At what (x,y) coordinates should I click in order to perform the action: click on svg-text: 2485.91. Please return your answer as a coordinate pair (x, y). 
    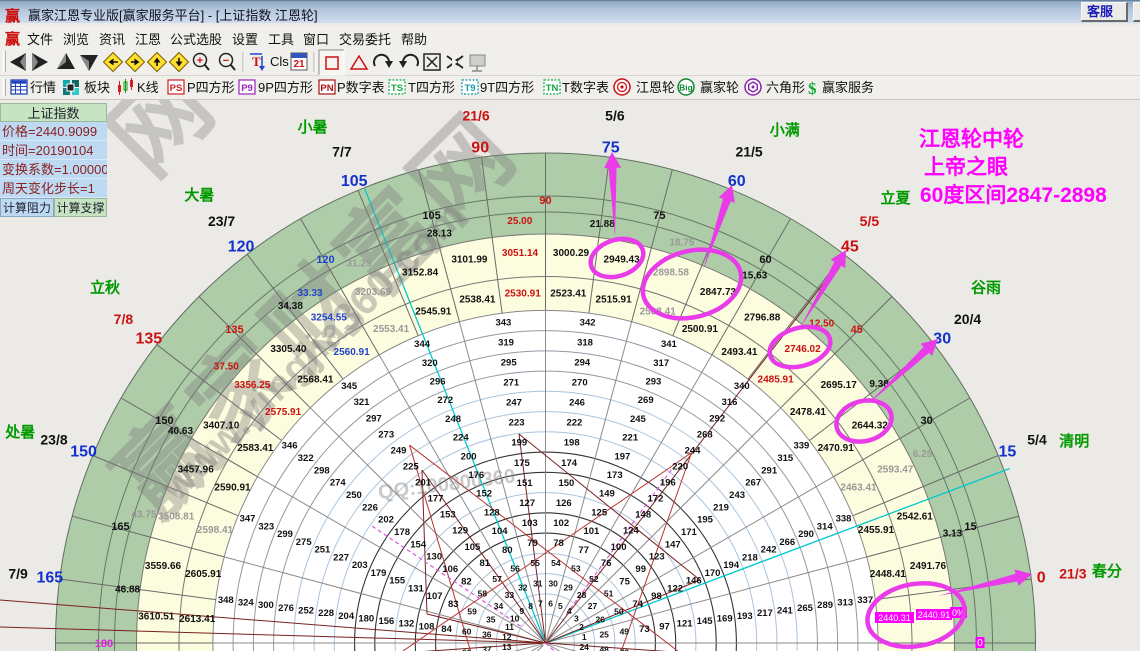
    Looking at the image, I should click on (776, 380).